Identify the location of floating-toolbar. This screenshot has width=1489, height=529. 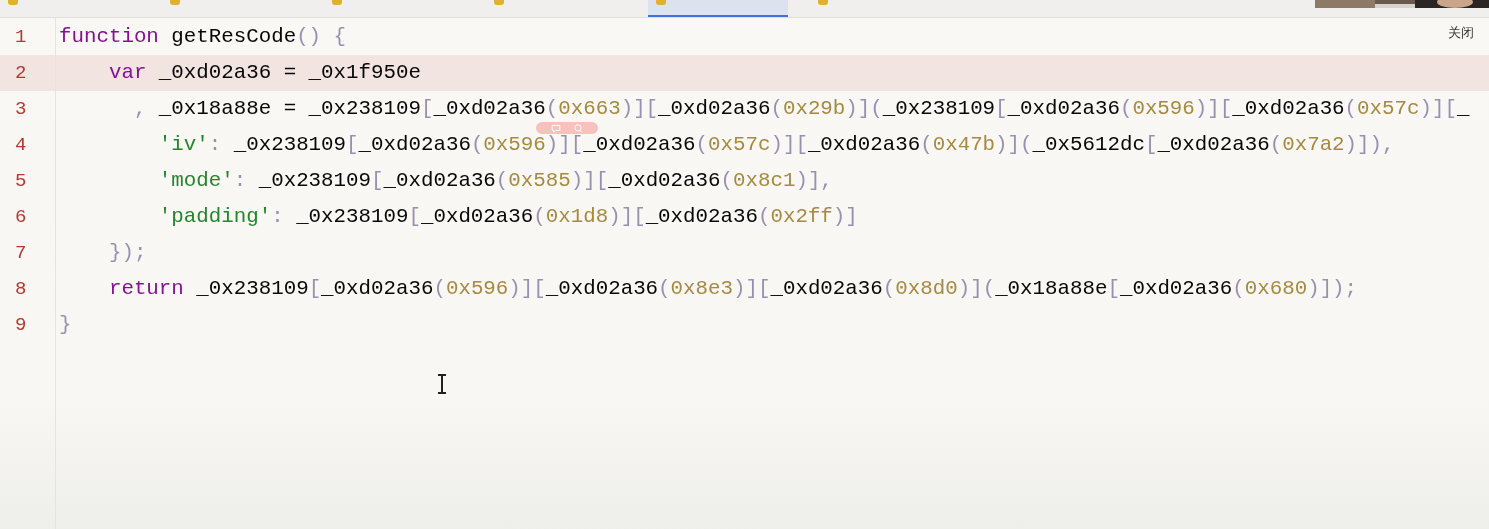
(567, 128).